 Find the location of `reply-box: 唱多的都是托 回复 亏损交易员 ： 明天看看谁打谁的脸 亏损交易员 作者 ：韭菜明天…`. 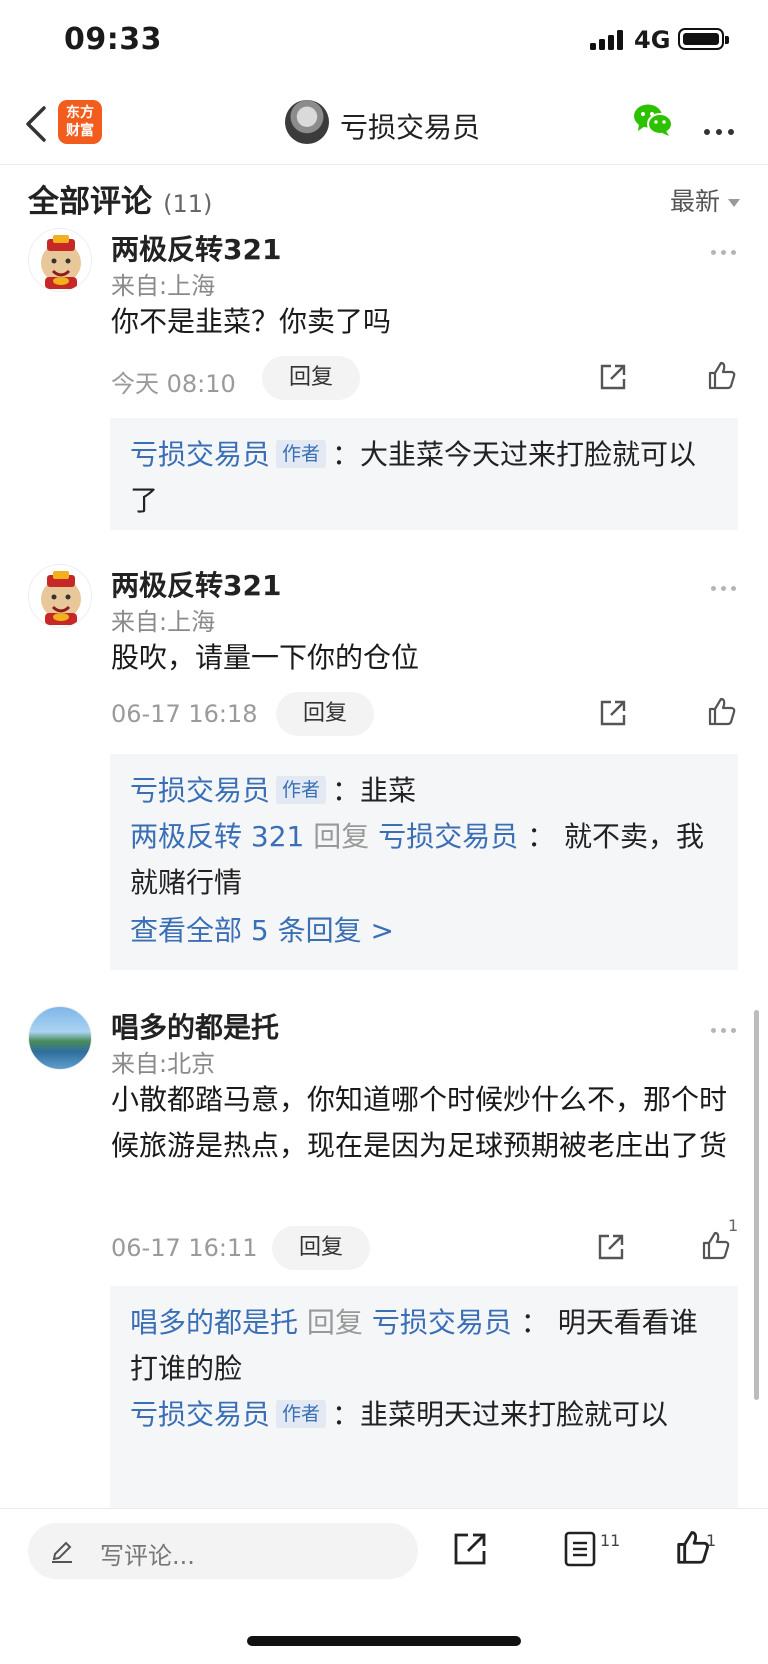

reply-box: 唱多的都是托 回复 亏损交易员 ： 明天看看谁打谁的脸 亏损交易员 作者 ：韭菜明天… is located at coordinates (424, 1406).